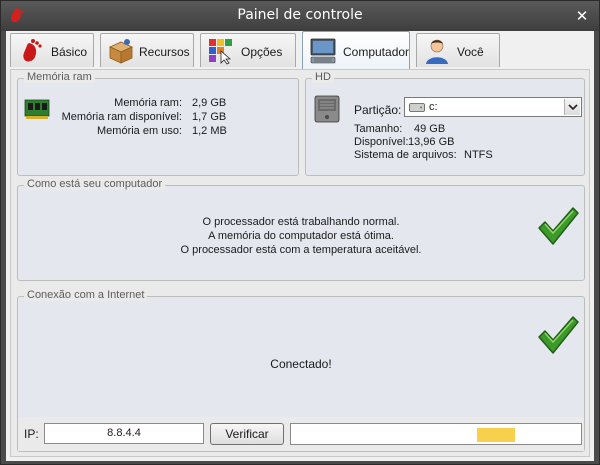  Describe the element at coordinates (139, 131) in the screenshot. I see `ram-in-use-label: Memória em uso:` at that location.